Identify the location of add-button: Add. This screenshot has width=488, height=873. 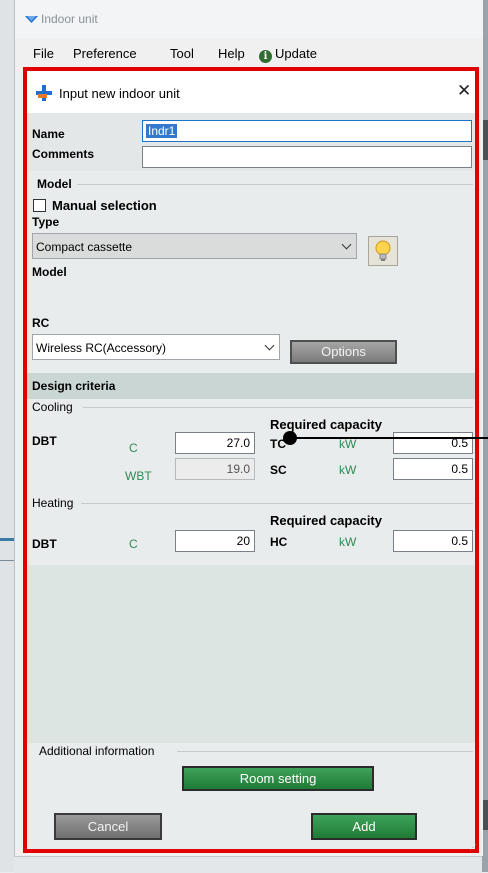
(364, 826).